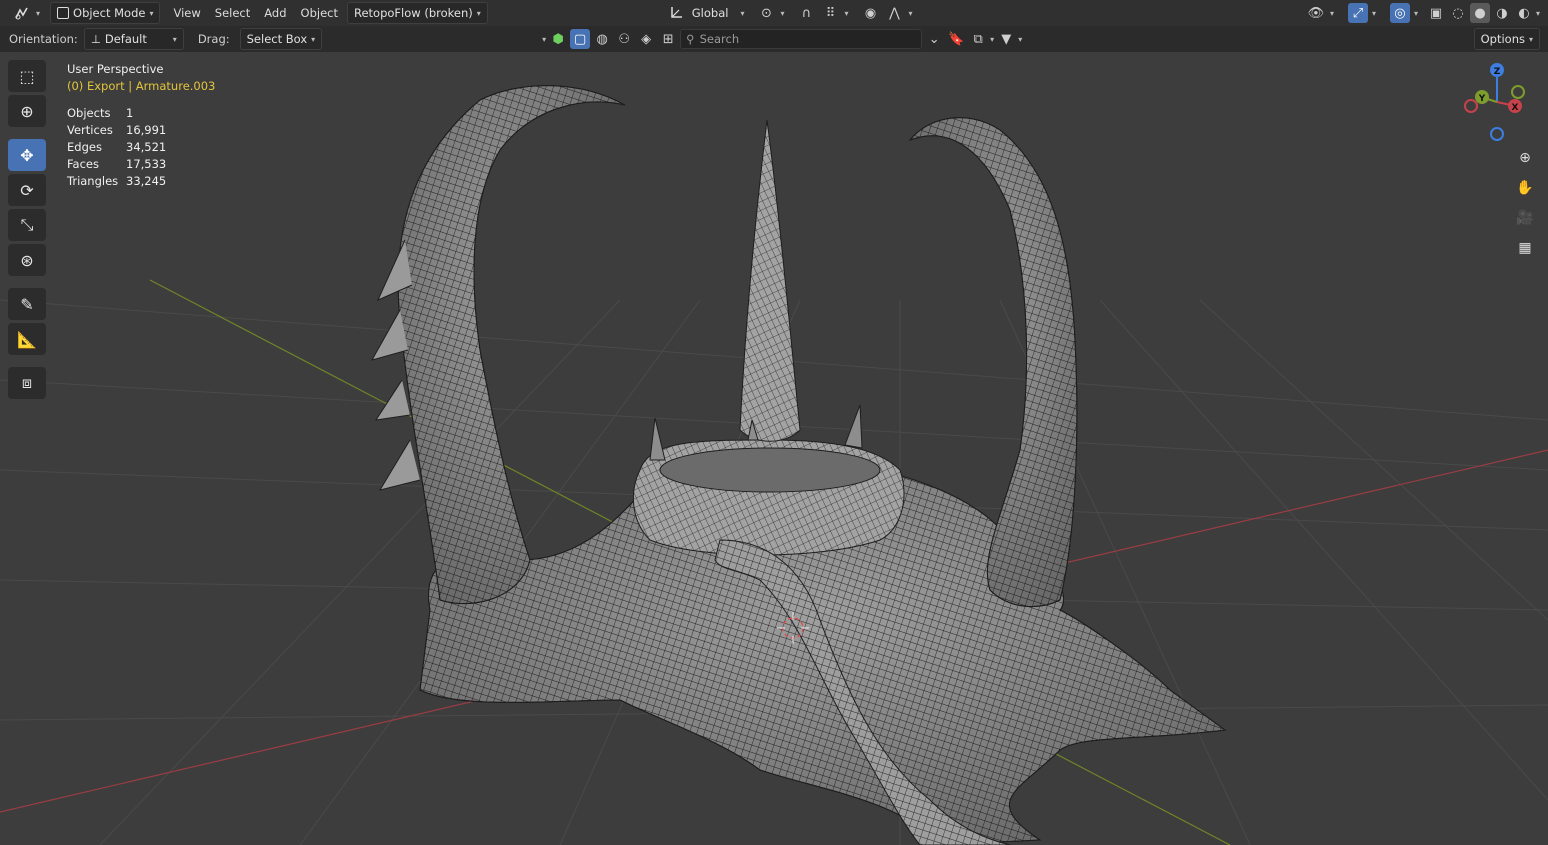  What do you see at coordinates (580, 39) in the screenshot?
I see `select-mode-icon: ▢` at bounding box center [580, 39].